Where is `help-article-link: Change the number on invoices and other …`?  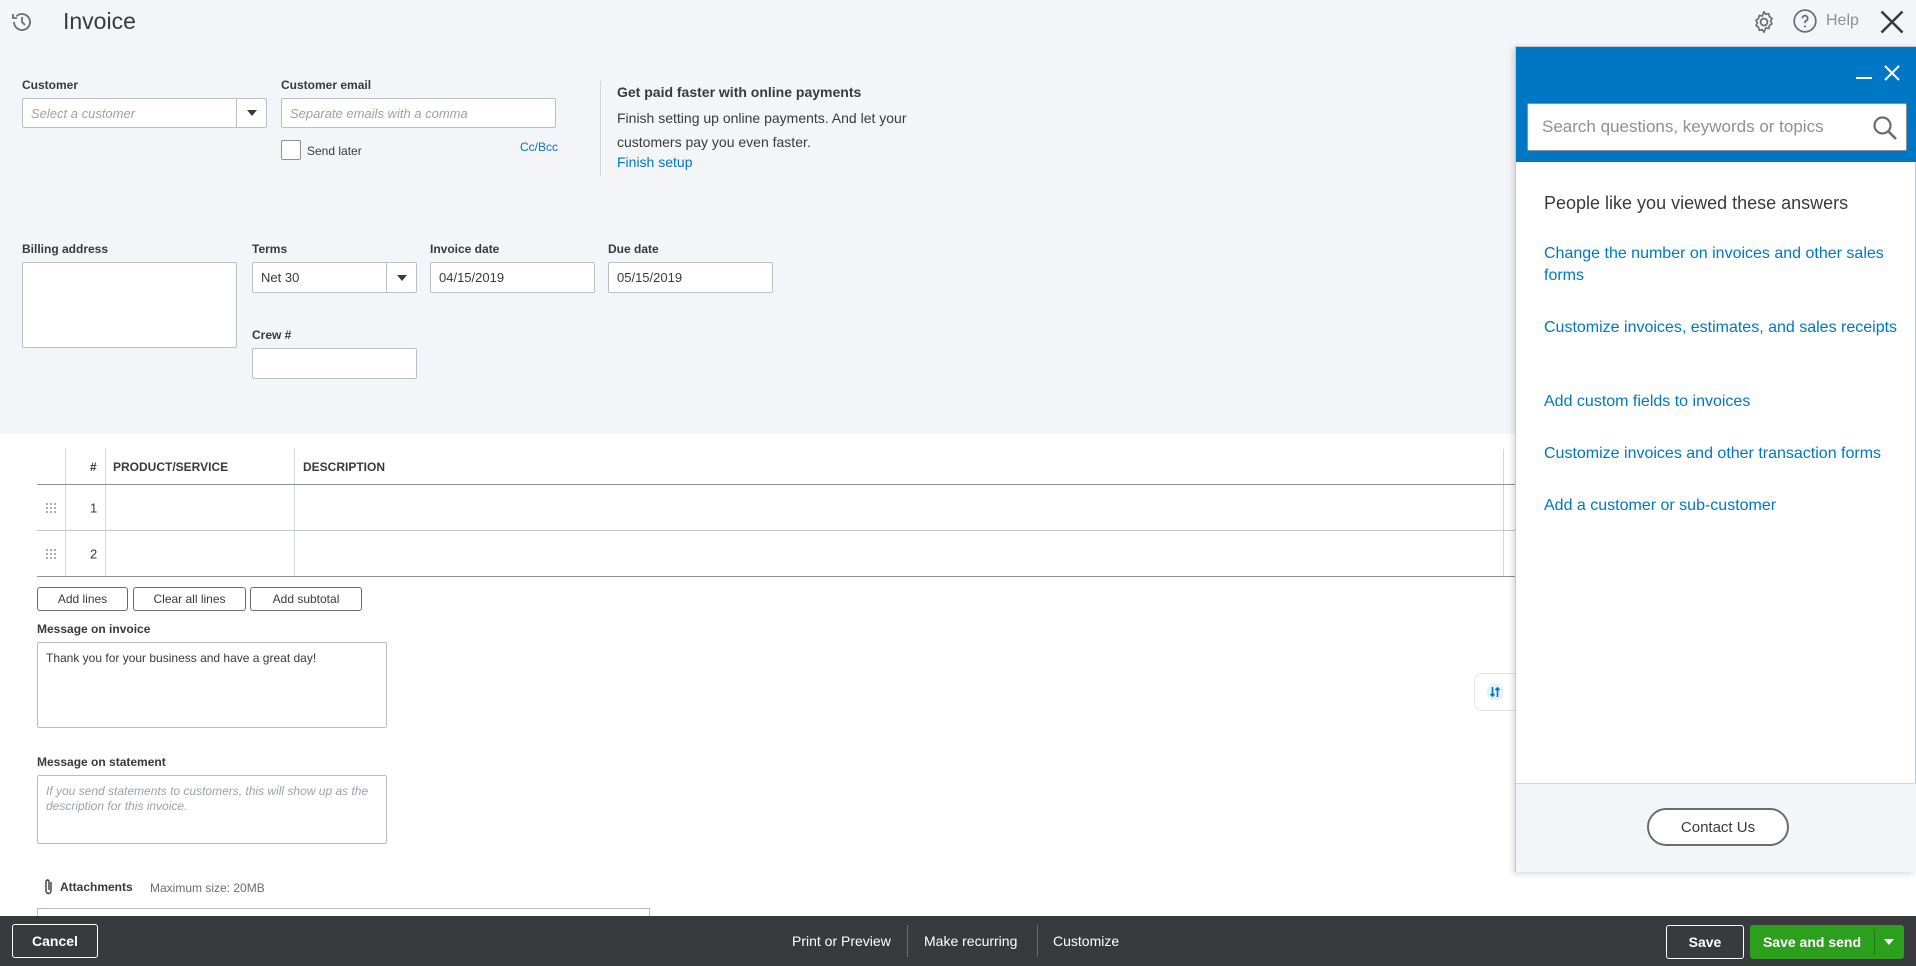
help-article-link: Change the number on invoices and other … is located at coordinates (1721, 265).